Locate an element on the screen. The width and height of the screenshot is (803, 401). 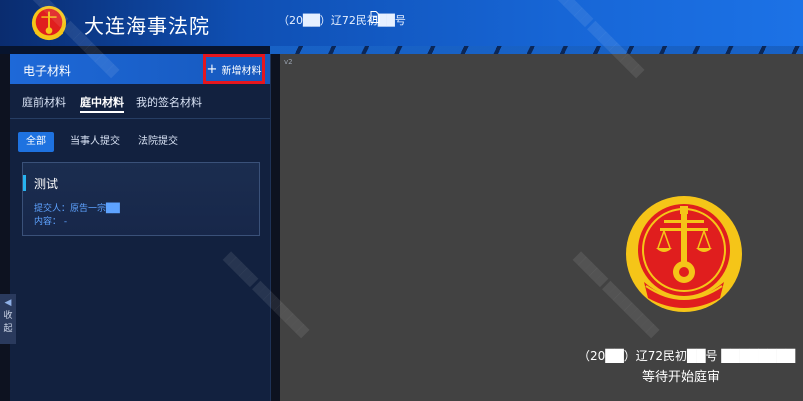
chevron-left-icon: ◀ is located at coordinates (8, 303).